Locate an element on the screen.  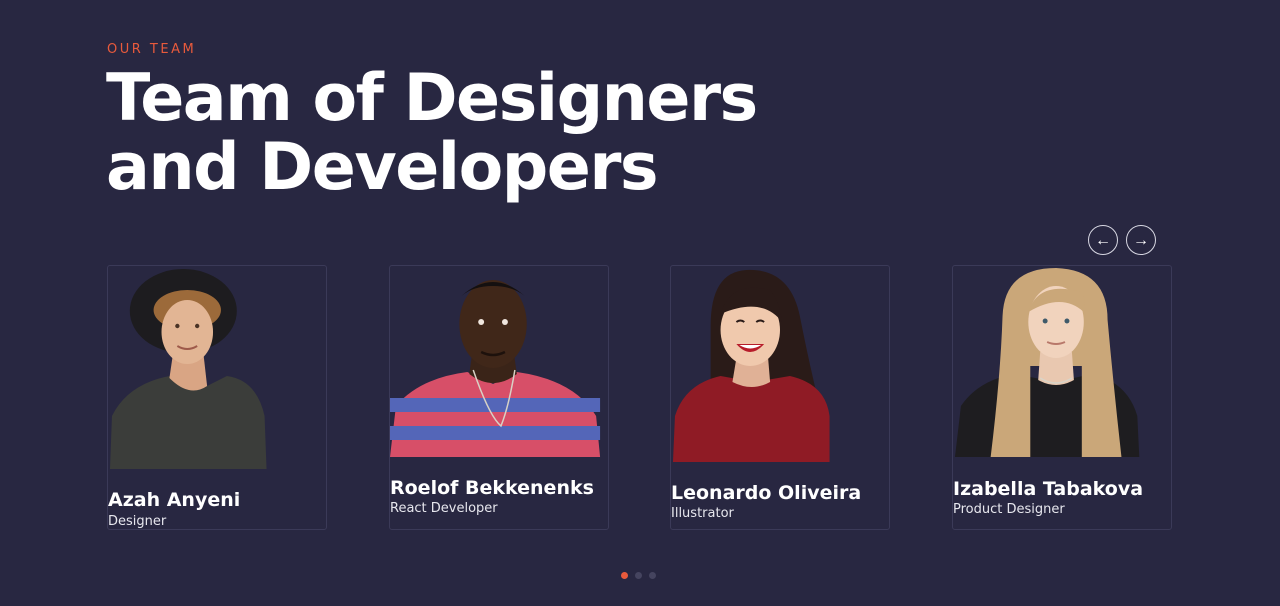
carousel-prev-button: ← is located at coordinates (1103, 240).